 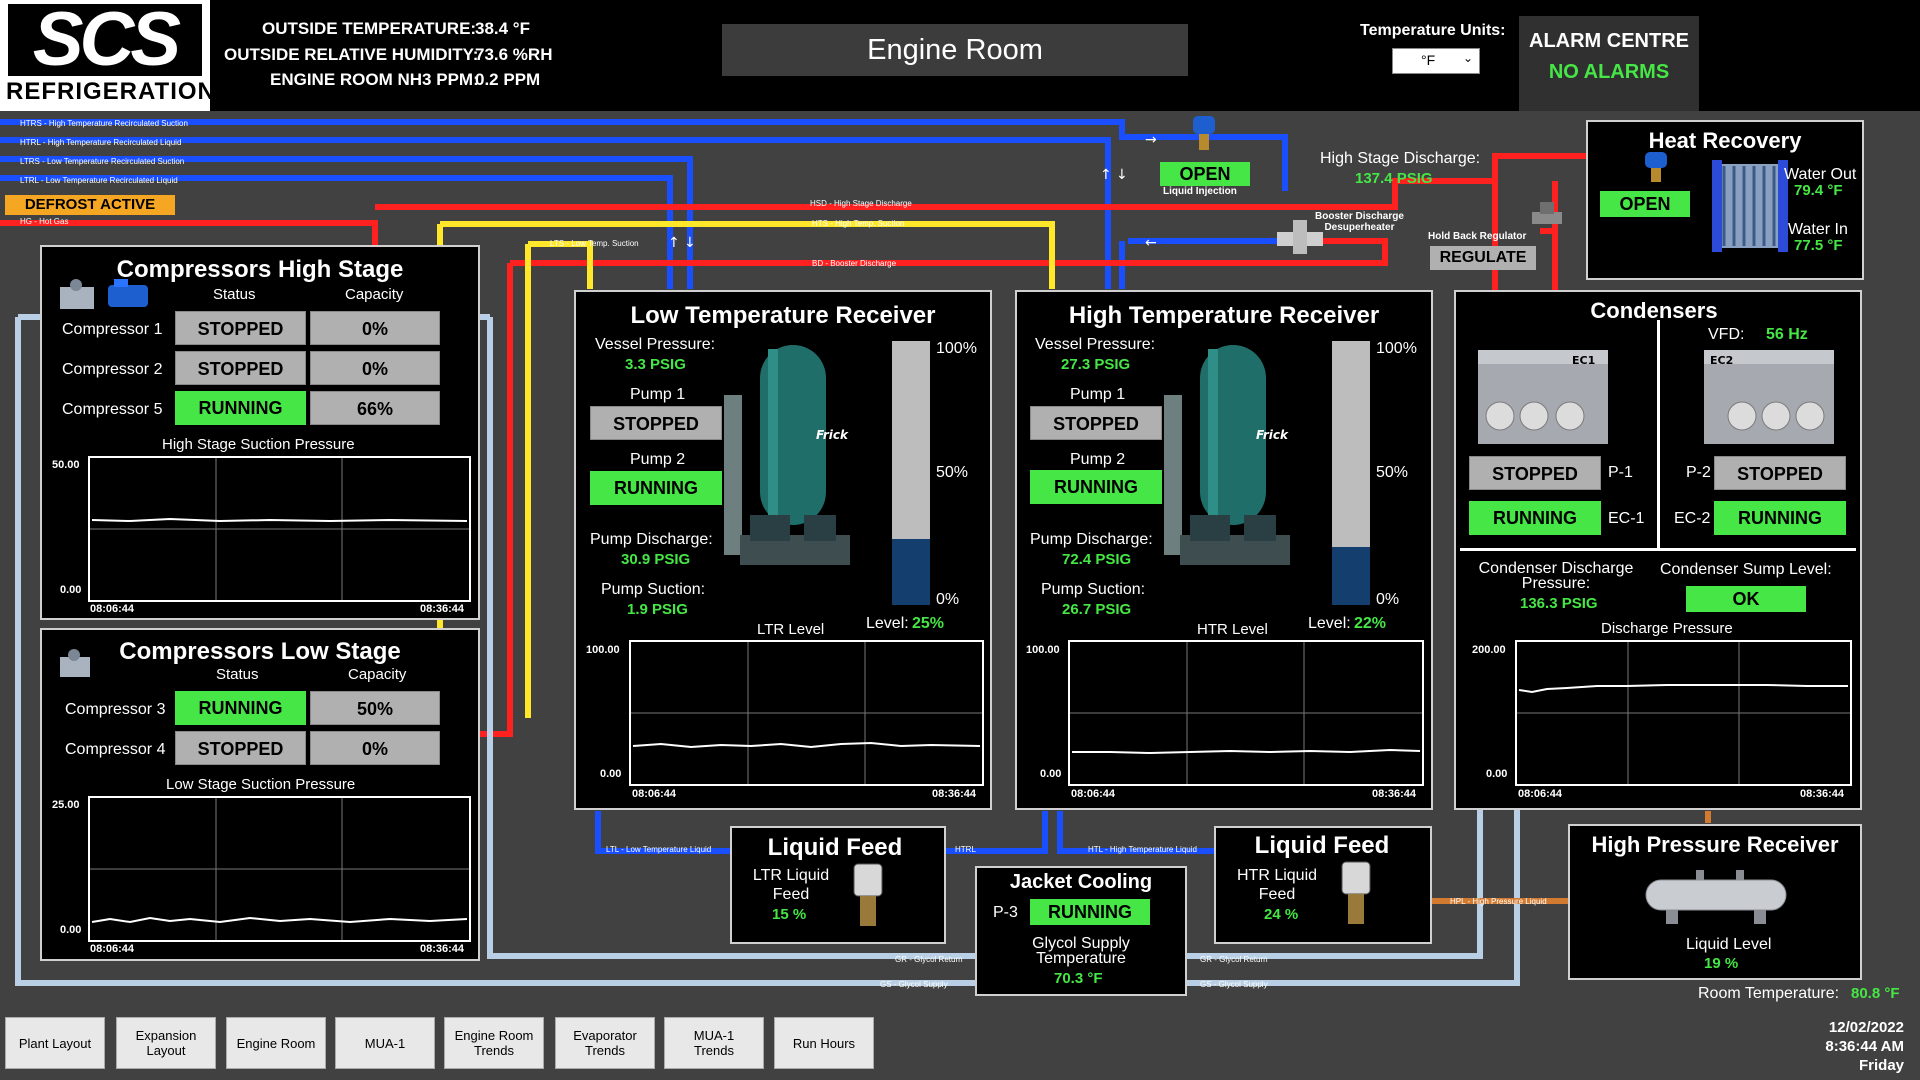 I want to click on glycol-supply-value: 70.3 °F, so click(x=1078, y=978).